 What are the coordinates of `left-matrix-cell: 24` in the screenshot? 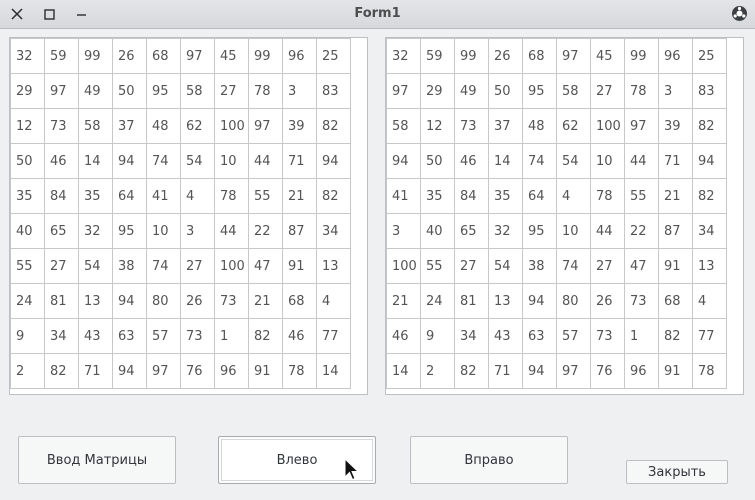 It's located at (27, 301).